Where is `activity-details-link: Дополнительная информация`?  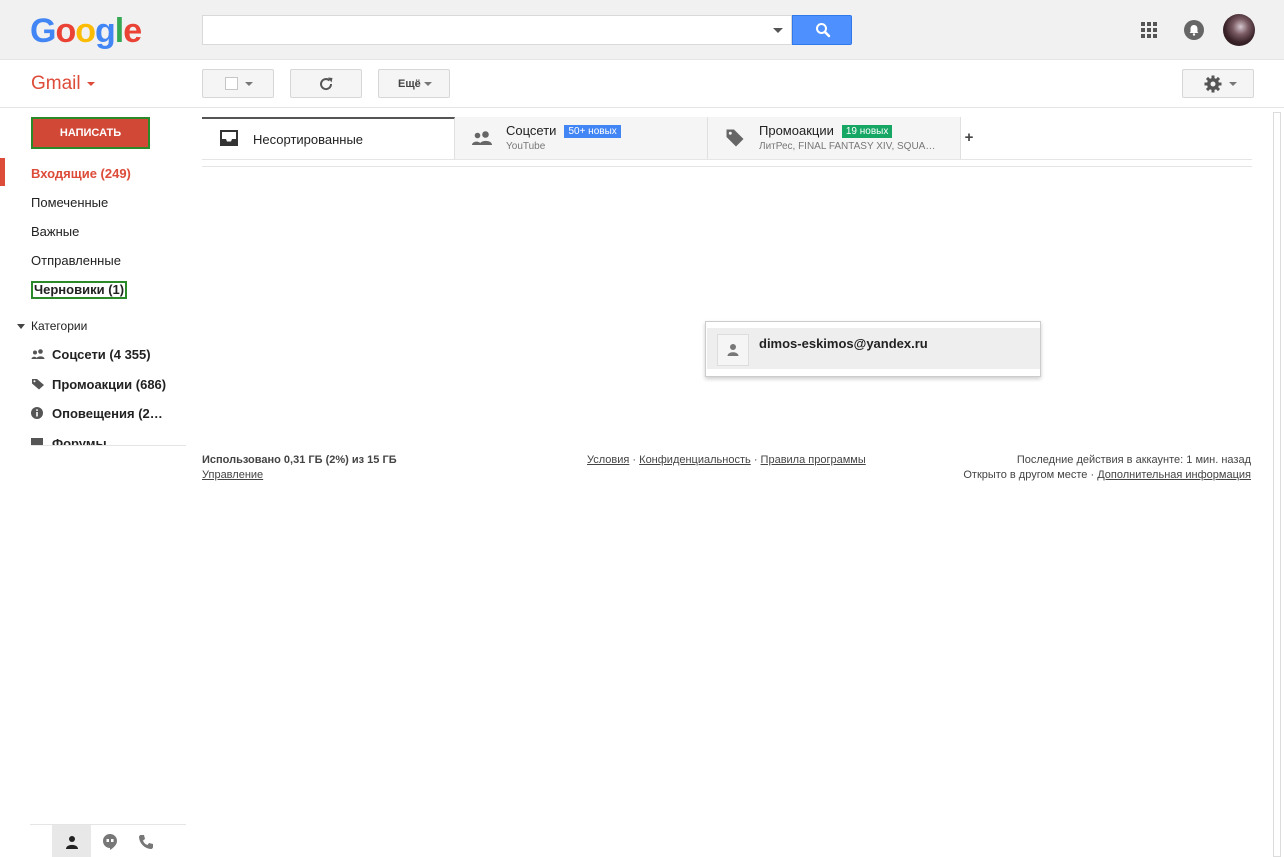
activity-details-link: Дополнительная информация is located at coordinates (1174, 475).